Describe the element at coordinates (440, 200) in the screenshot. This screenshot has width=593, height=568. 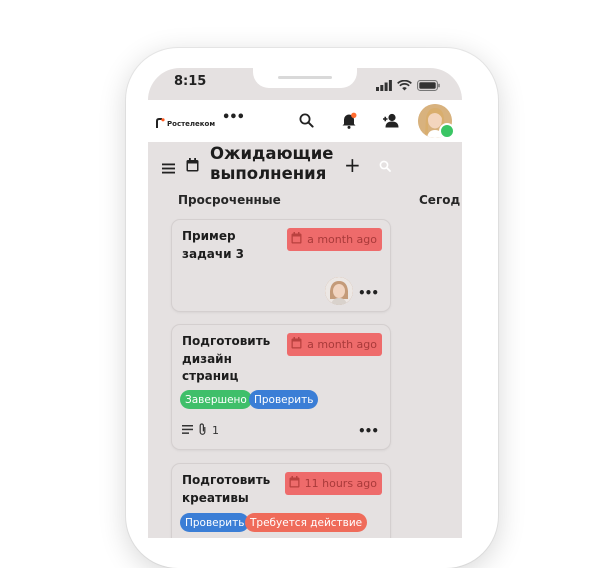
I see `column-title-today: Сегод` at that location.